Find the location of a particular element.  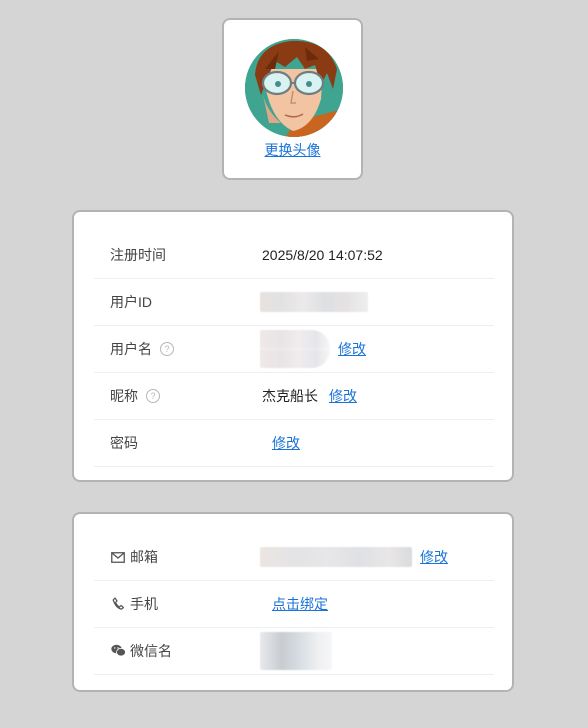

wechat-label-wrap: 微信名 is located at coordinates (141, 651).